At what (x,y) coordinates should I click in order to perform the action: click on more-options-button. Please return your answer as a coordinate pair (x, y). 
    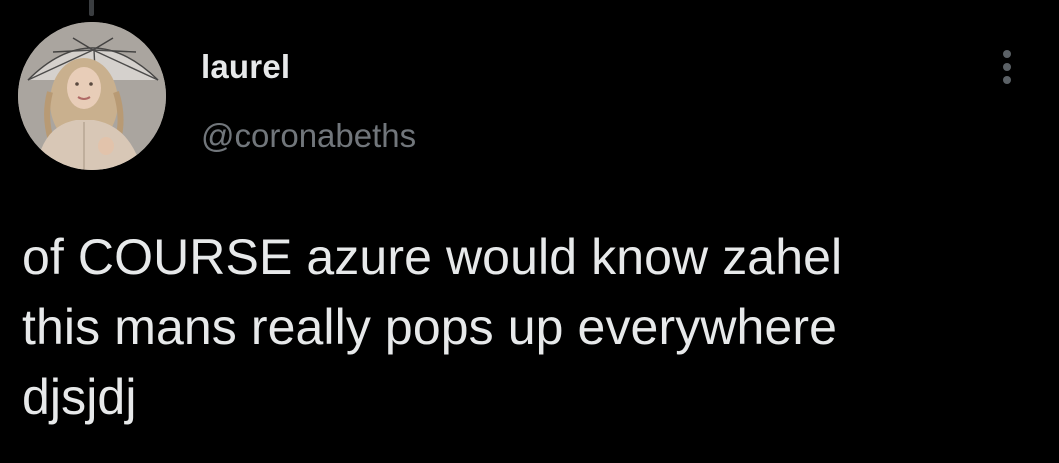
    Looking at the image, I should click on (1007, 67).